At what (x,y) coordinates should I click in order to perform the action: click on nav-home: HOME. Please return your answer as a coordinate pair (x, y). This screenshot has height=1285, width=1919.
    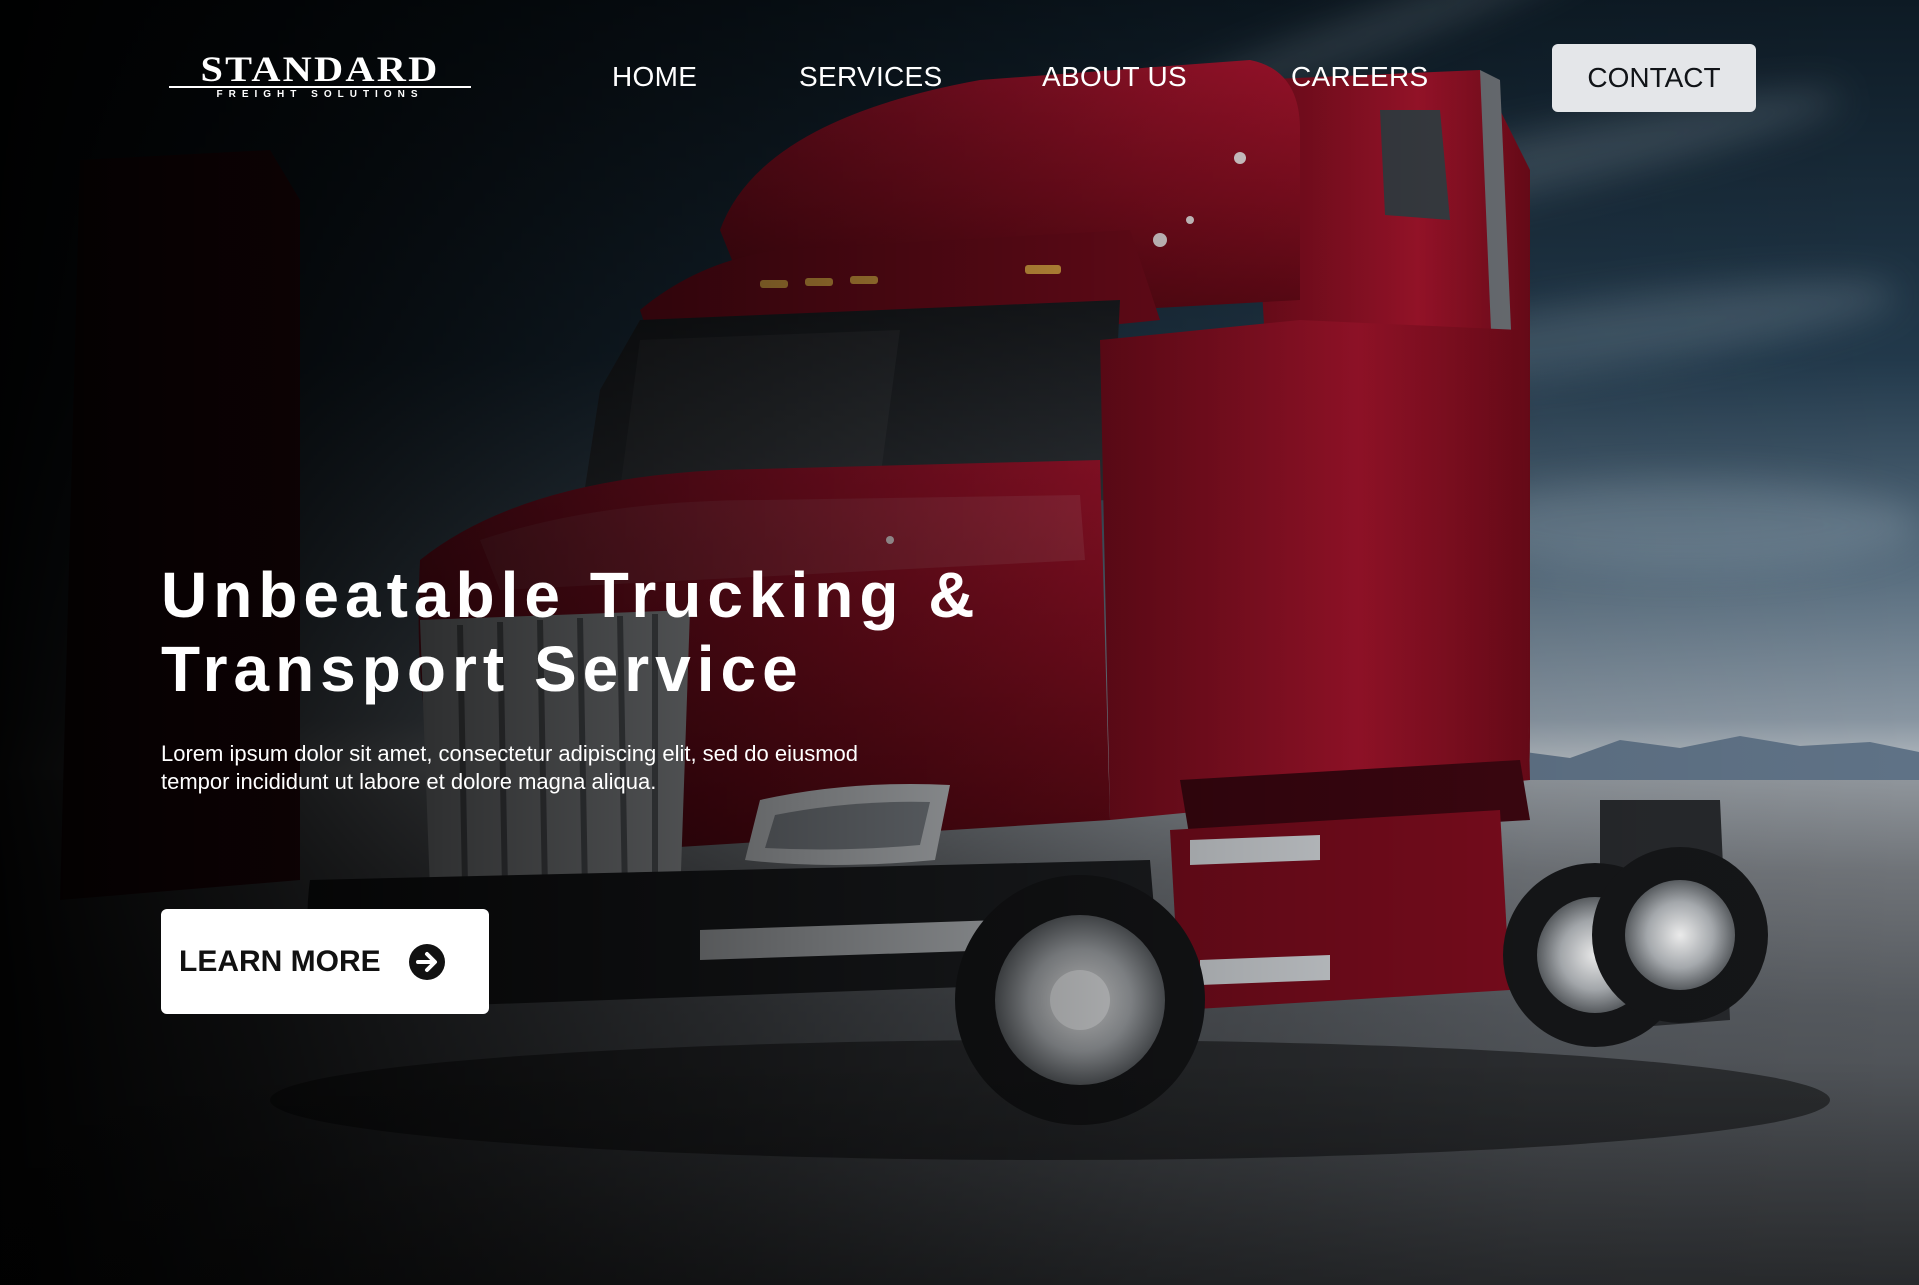
    Looking at the image, I should click on (654, 77).